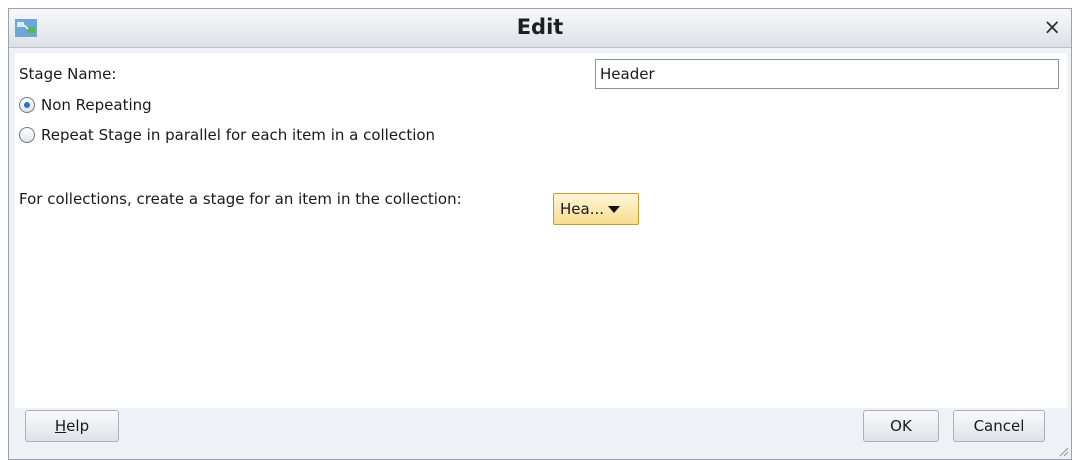 The height and width of the screenshot is (460, 1079). What do you see at coordinates (68, 74) in the screenshot?
I see `stage-name-label: Stage Name:` at bounding box center [68, 74].